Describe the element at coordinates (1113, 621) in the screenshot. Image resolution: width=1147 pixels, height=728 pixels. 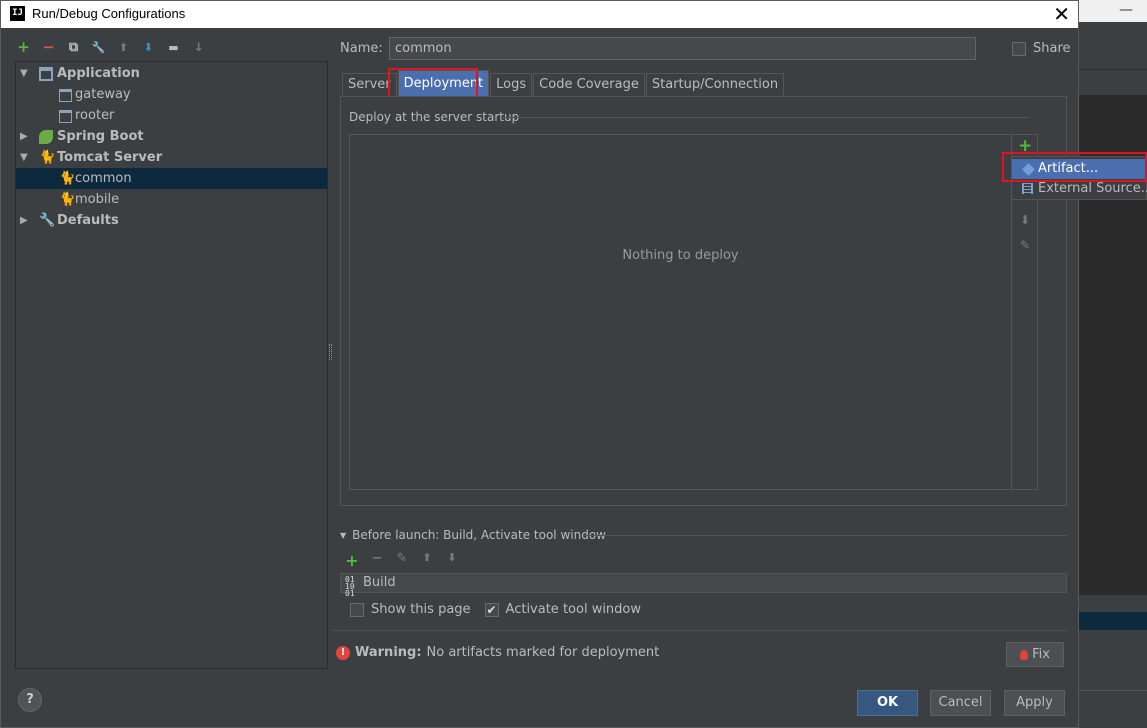
I see `background-selection-strip` at that location.